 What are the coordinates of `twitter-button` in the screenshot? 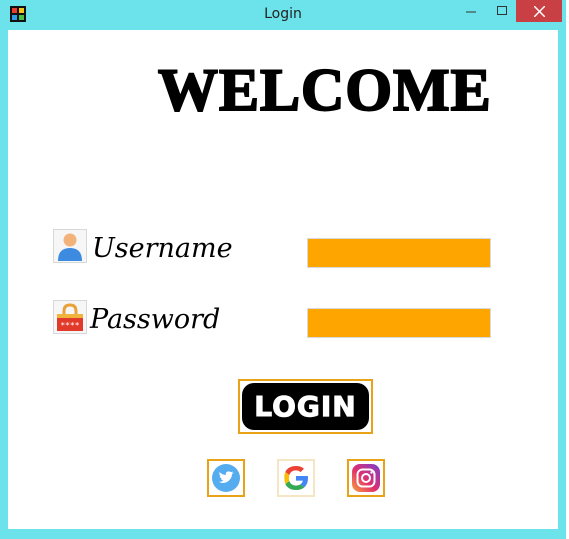 It's located at (226, 478).